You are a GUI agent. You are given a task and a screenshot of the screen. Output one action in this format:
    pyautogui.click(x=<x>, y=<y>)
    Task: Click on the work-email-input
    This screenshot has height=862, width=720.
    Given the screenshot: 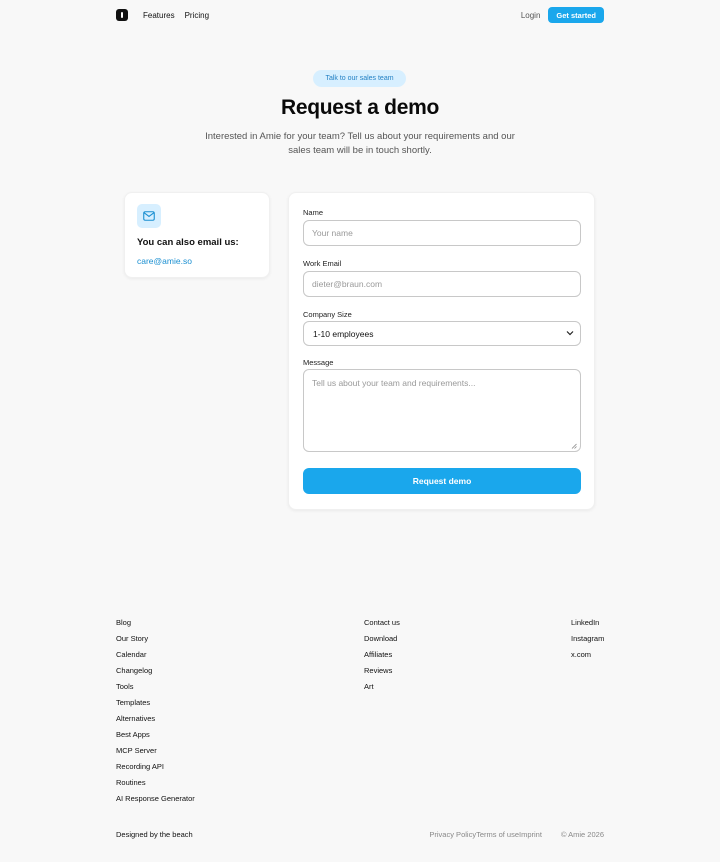 What is the action you would take?
    pyautogui.click(x=442, y=284)
    